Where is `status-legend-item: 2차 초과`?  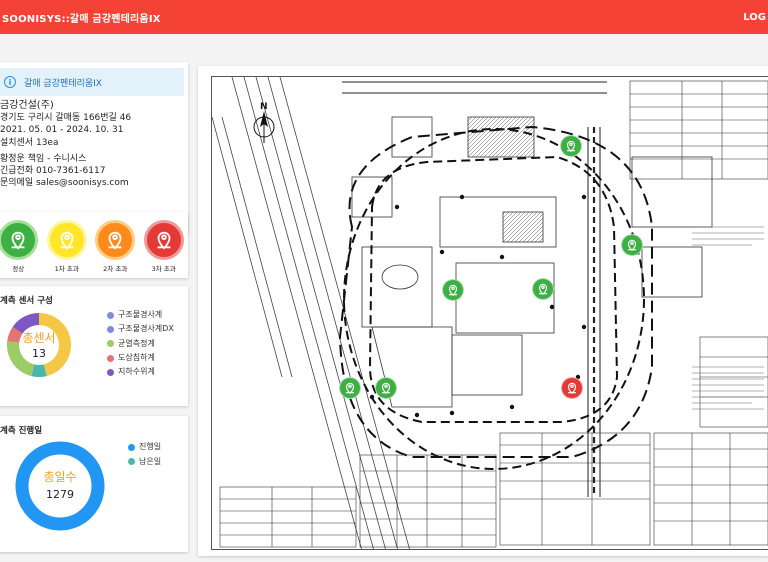 status-legend-item: 2차 초과 is located at coordinates (115, 246).